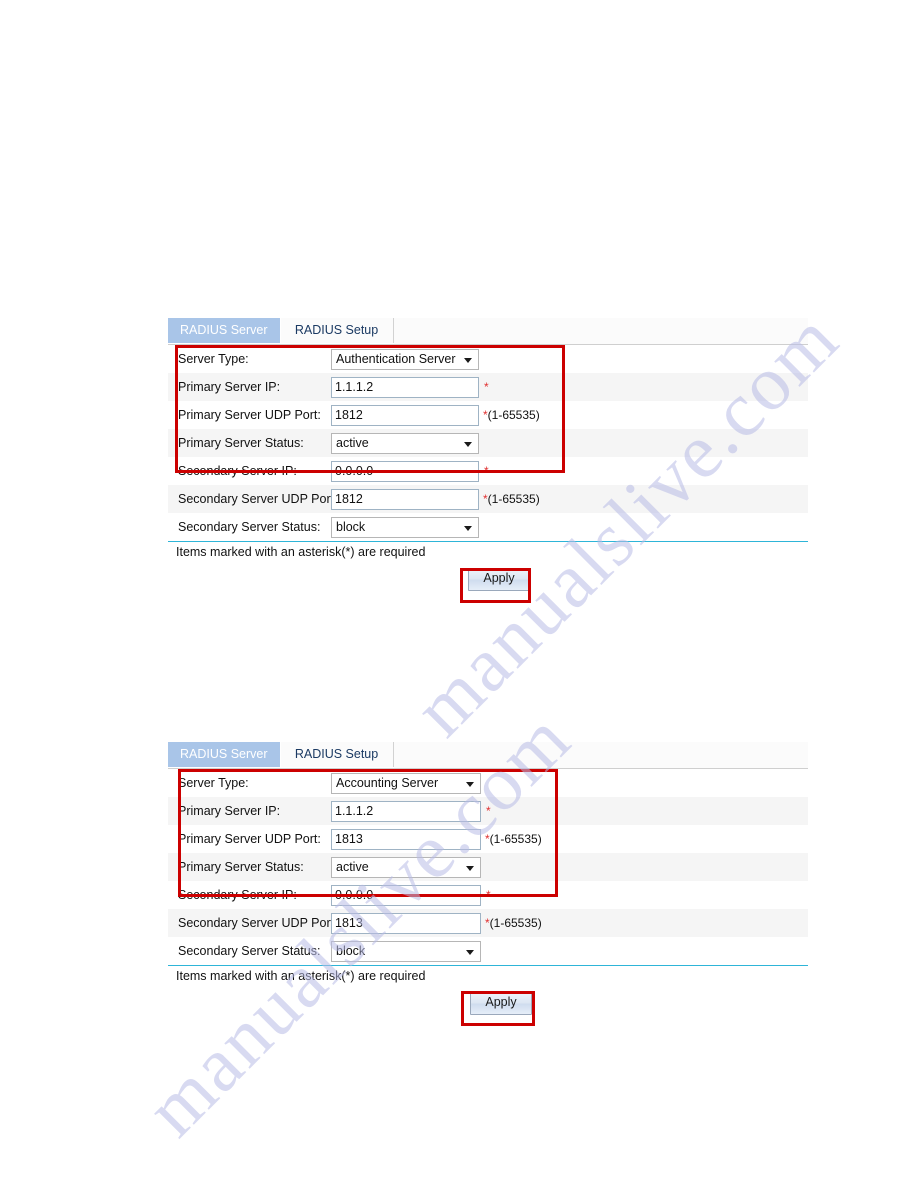 The image size is (918, 1188). Describe the element at coordinates (237, 895) in the screenshot. I see `row-label: Secondary Server IP:` at that location.